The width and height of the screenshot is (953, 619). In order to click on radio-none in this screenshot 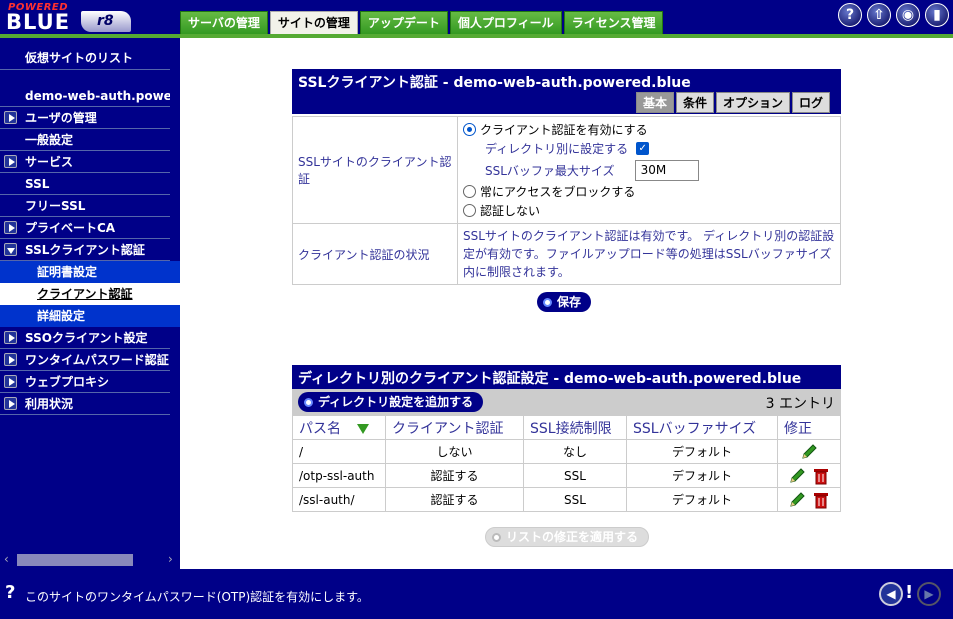, I will do `click(469, 210)`.